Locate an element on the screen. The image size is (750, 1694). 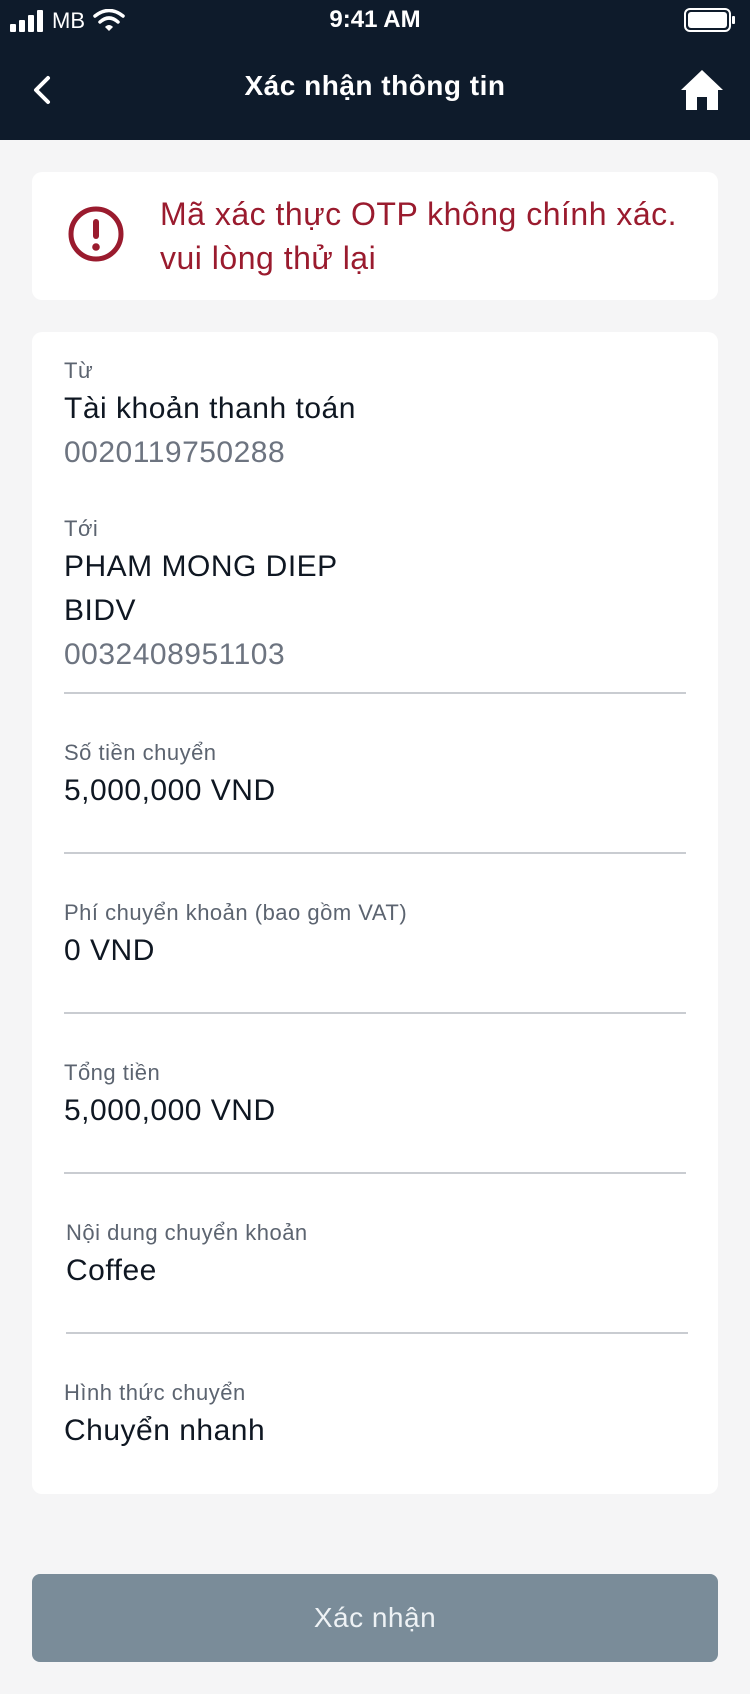
method-value: Chuyển nhanh is located at coordinates (165, 1430).